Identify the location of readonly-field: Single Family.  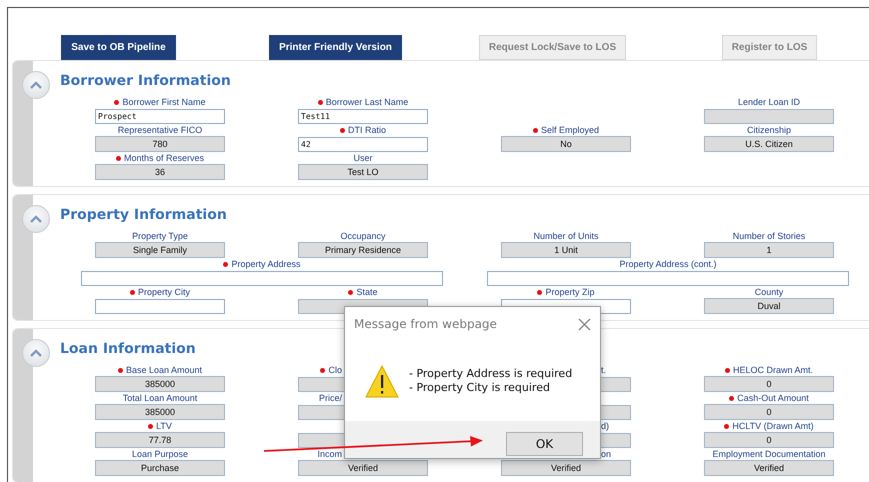
(160, 250).